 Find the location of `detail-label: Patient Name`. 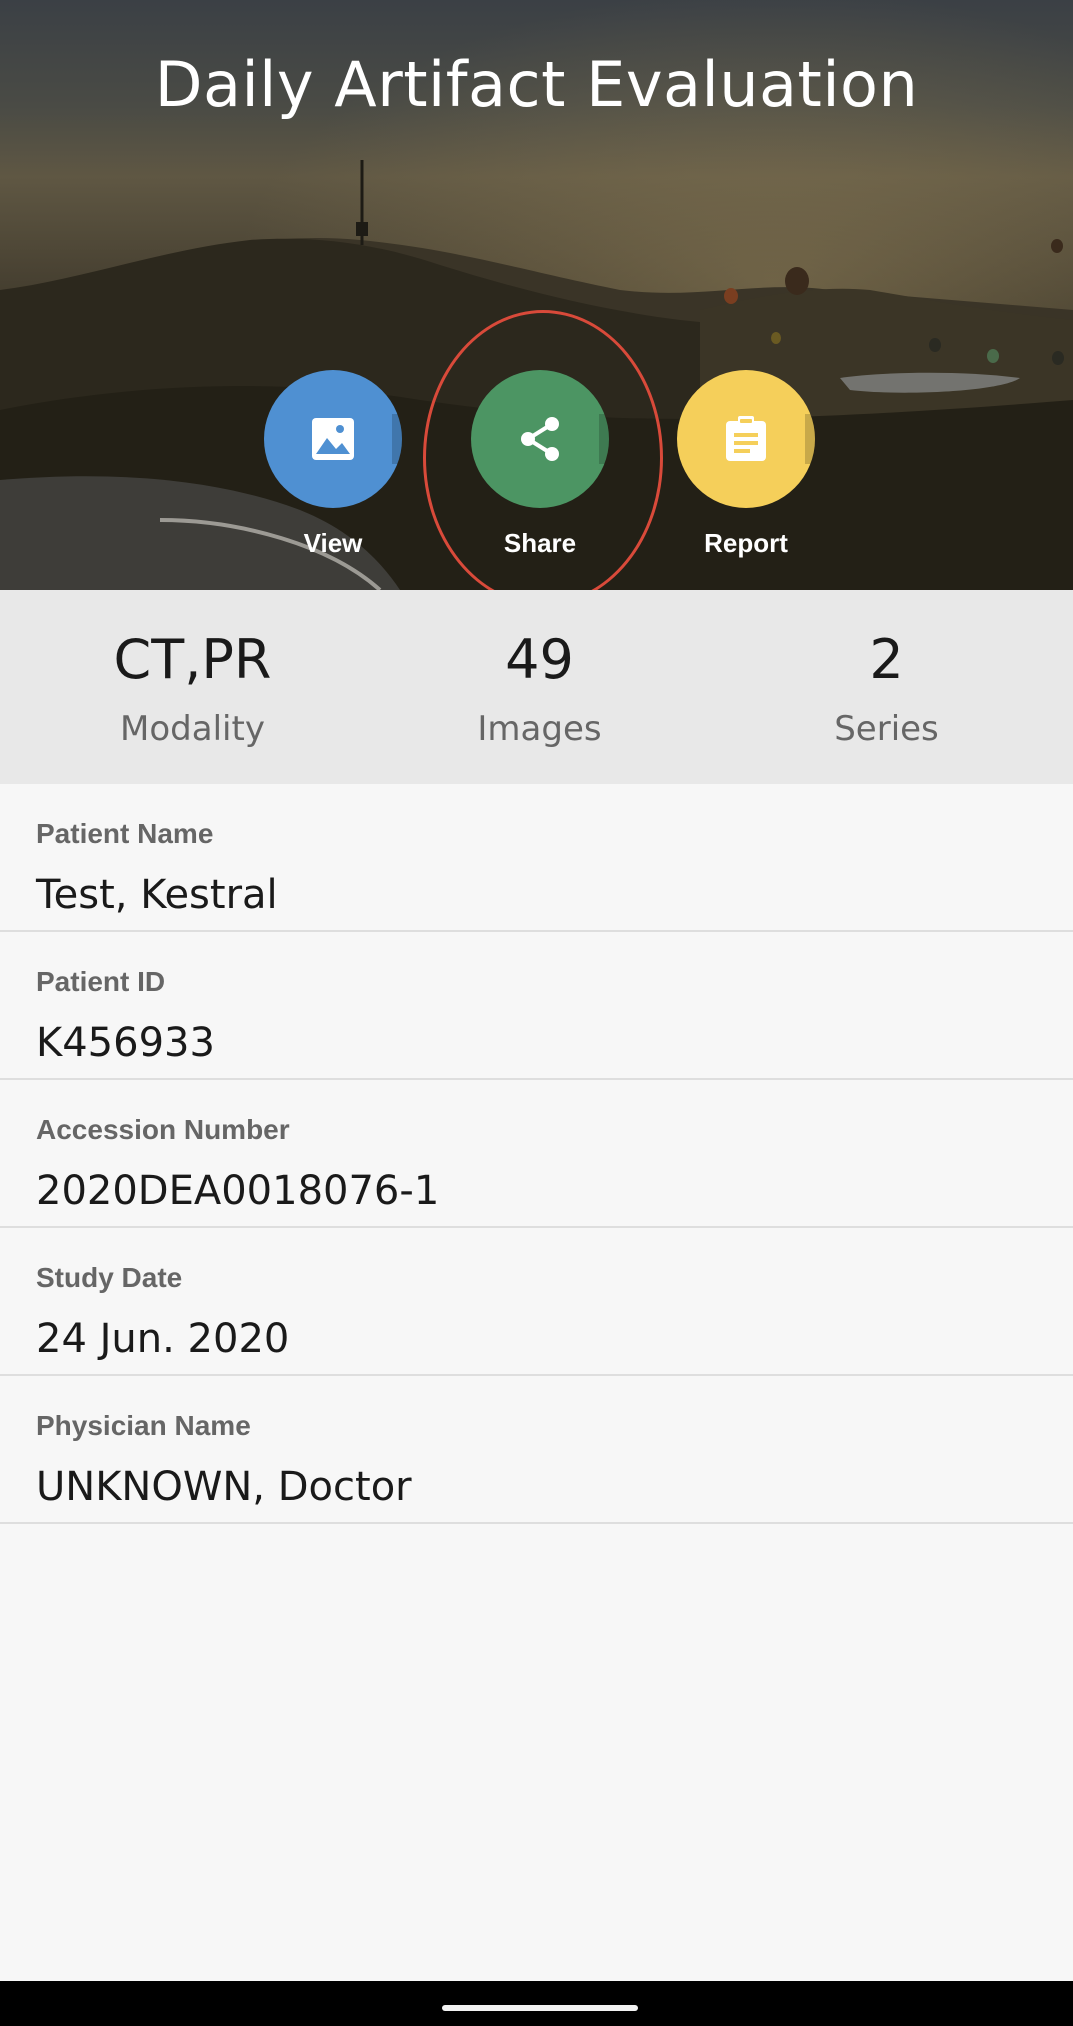

detail-label: Patient Name is located at coordinates (125, 833).